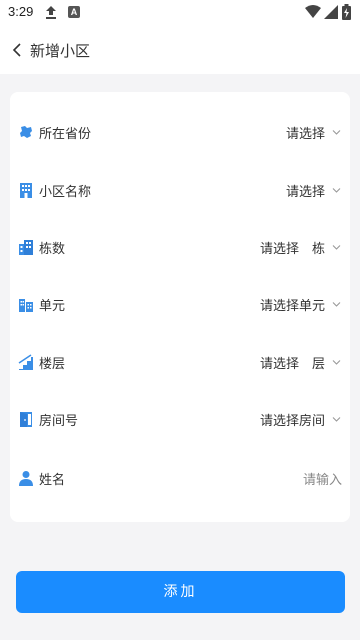 This screenshot has height=640, width=360. What do you see at coordinates (180, 132) in the screenshot?
I see `province-field: 所在省份 请选择` at bounding box center [180, 132].